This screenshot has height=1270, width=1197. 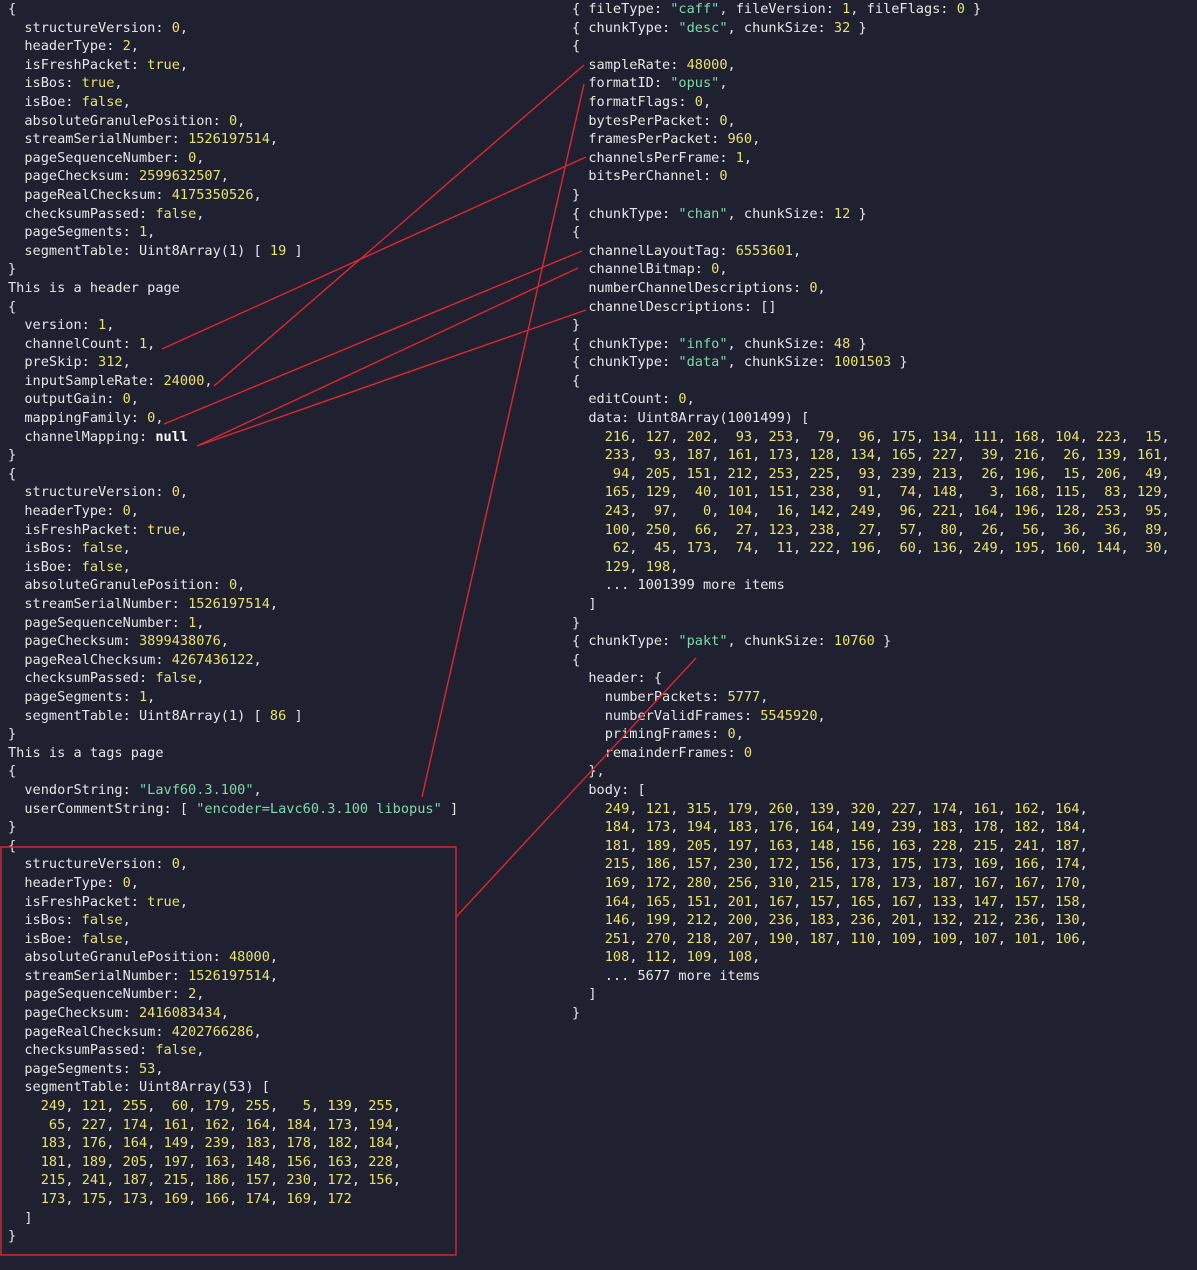 What do you see at coordinates (621, 548) in the screenshot?
I see `number-value: 62` at bounding box center [621, 548].